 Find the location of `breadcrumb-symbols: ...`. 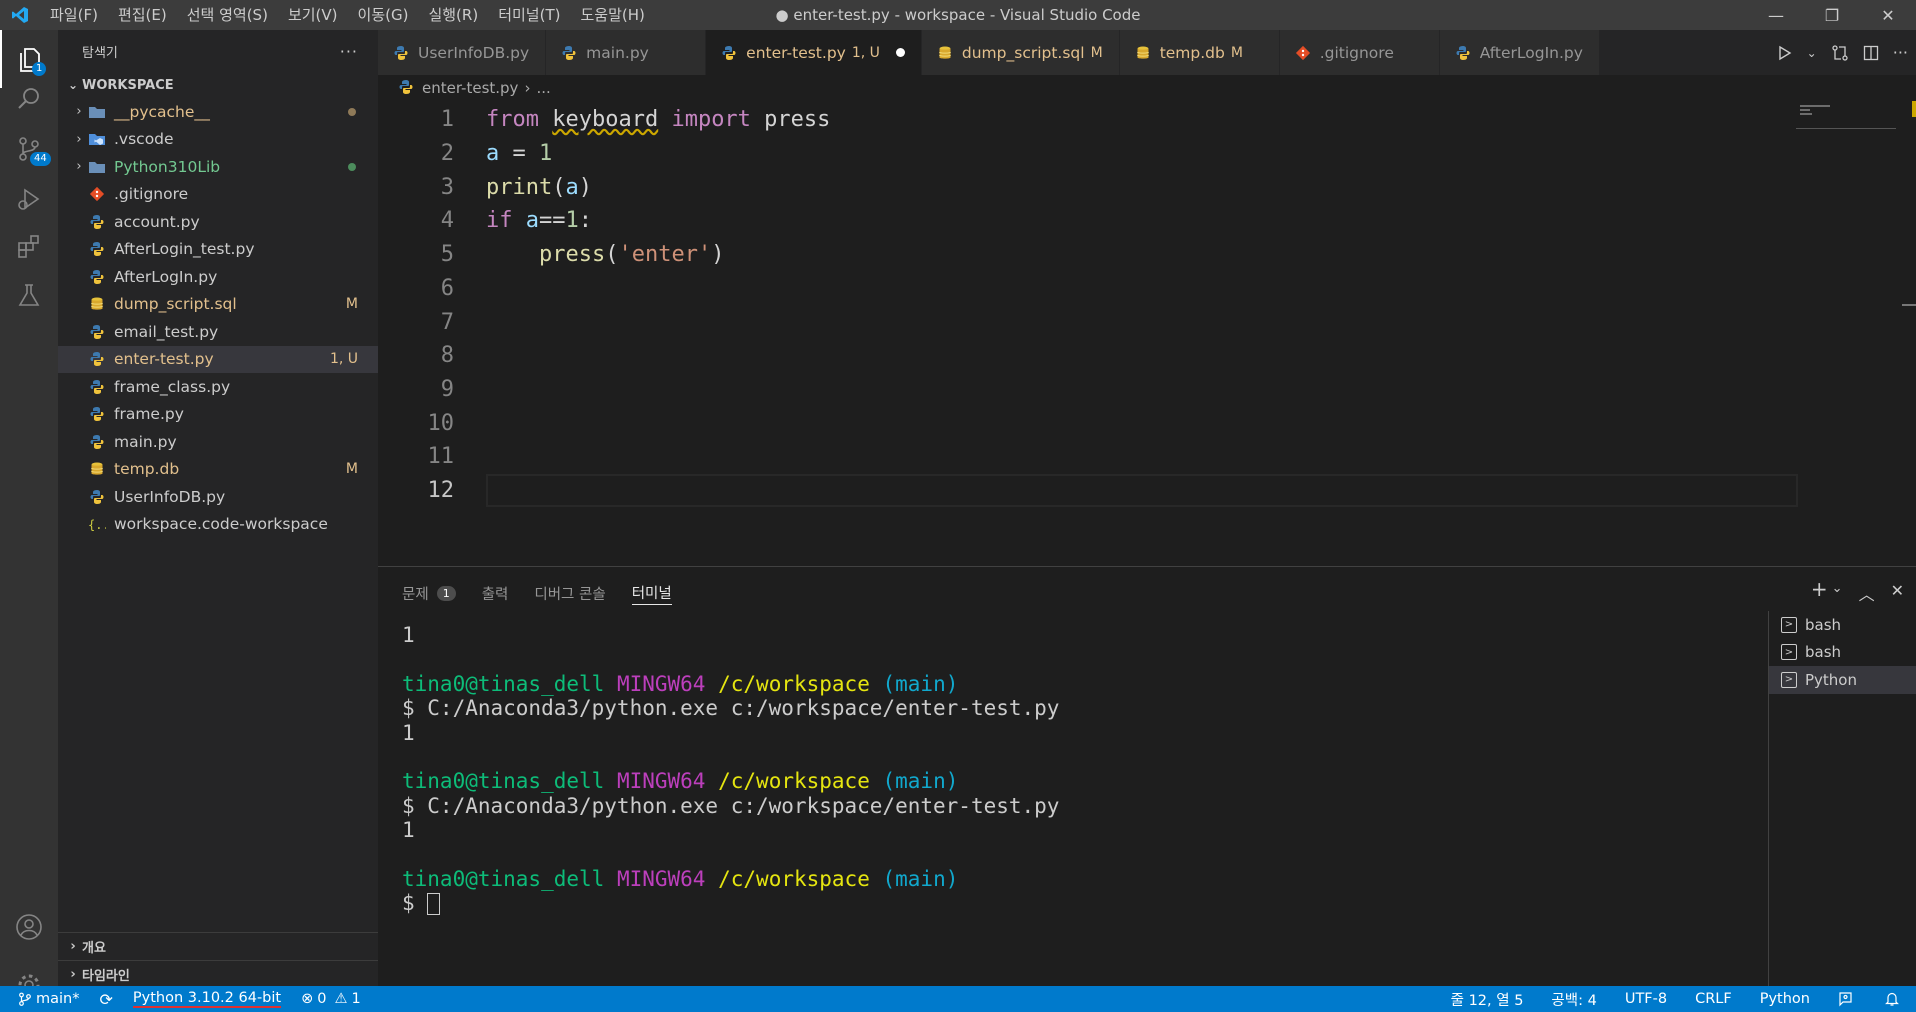

breadcrumb-symbols: ... is located at coordinates (543, 88).